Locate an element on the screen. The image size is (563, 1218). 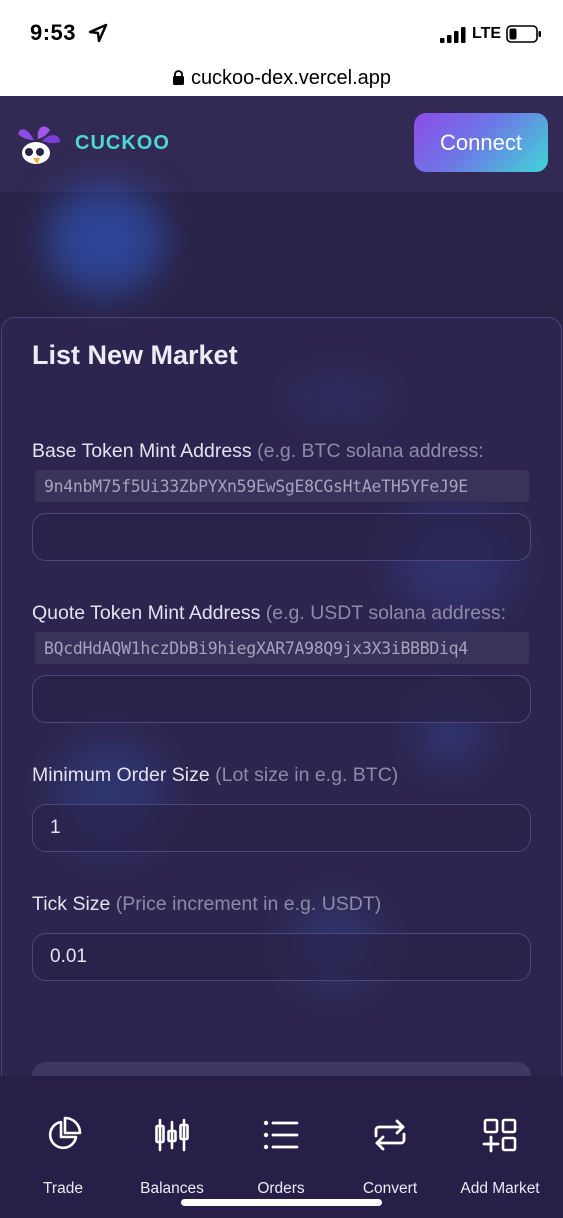
quote-token-mint-input is located at coordinates (281, 699).